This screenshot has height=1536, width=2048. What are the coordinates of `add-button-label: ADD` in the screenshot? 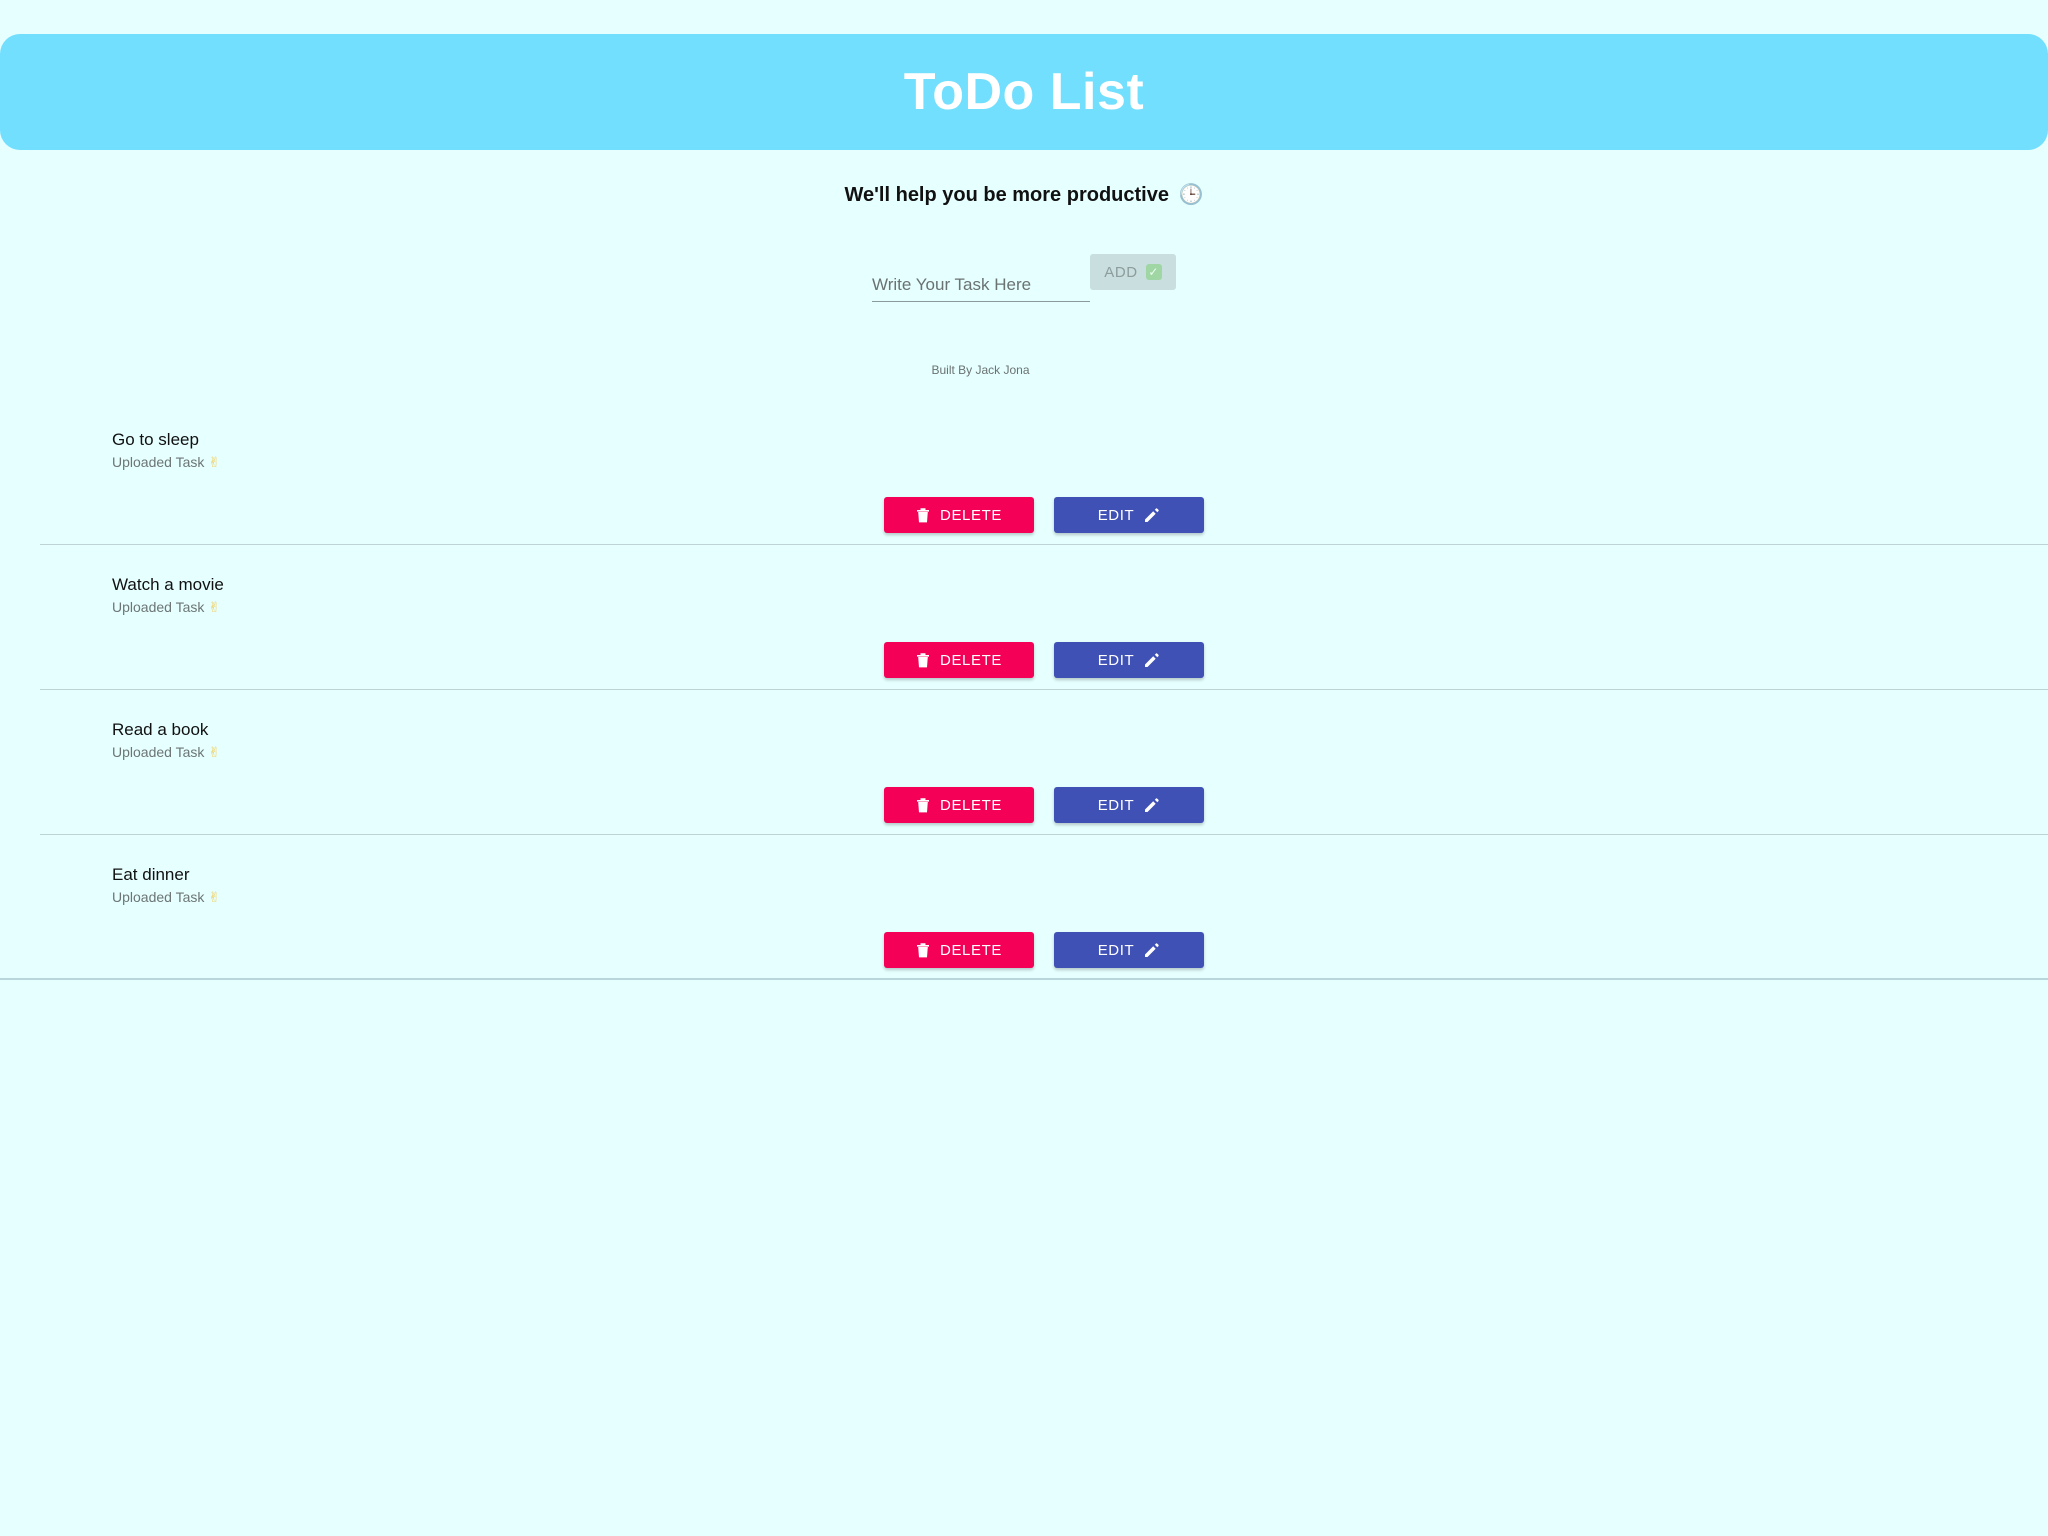 It's located at (1121, 272).